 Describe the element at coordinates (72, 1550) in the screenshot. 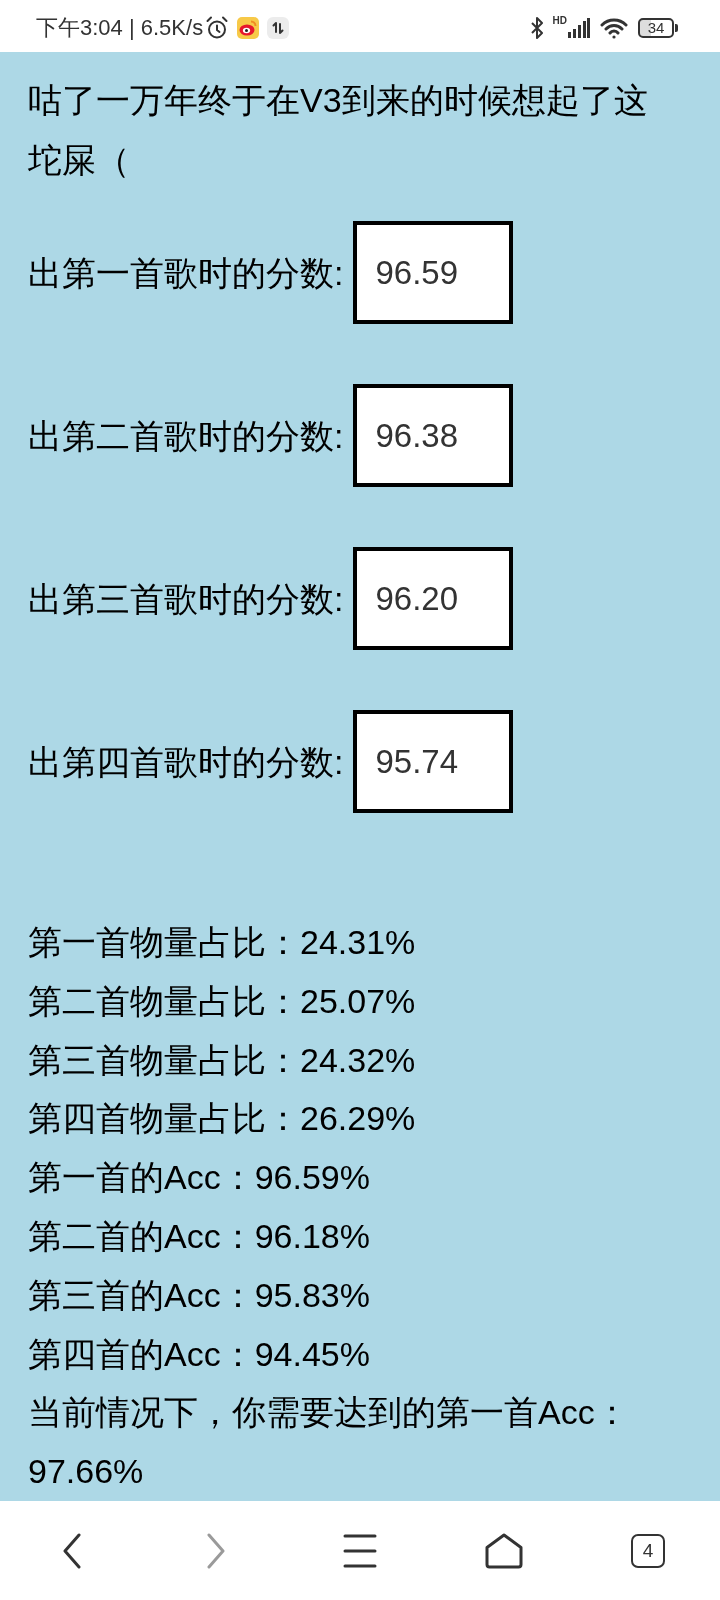

I see `chevron-left-icon` at that location.